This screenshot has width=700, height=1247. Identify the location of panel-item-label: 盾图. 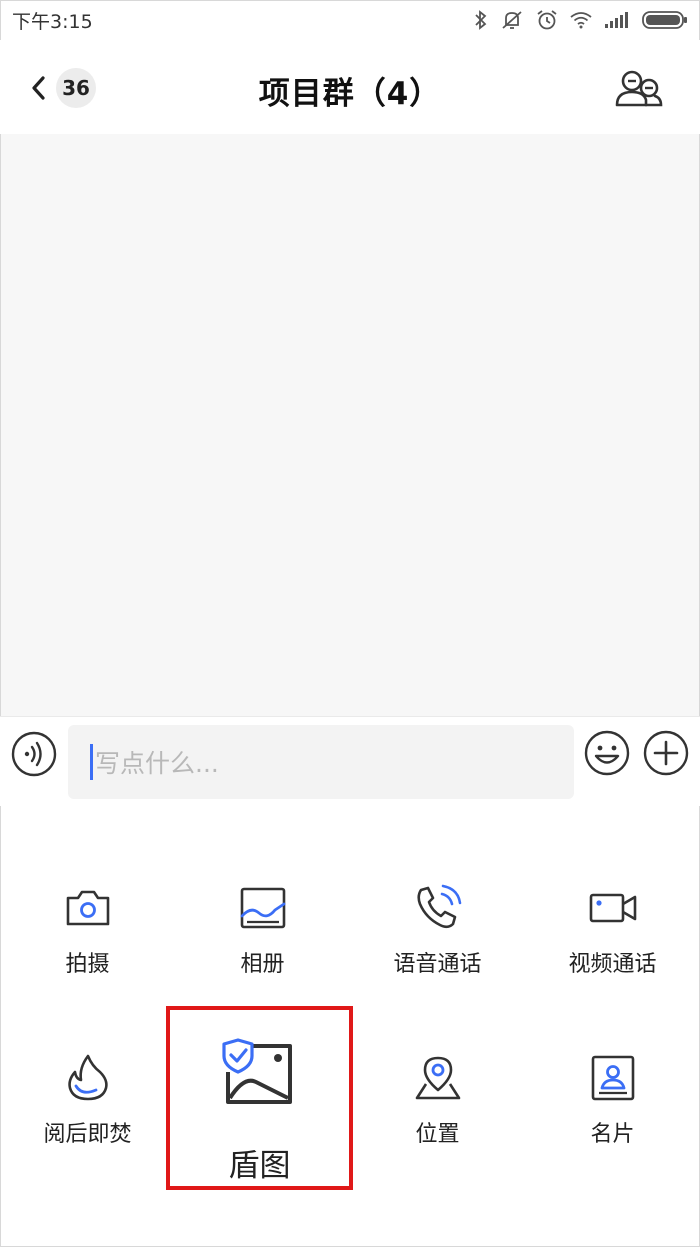
(259, 1166).